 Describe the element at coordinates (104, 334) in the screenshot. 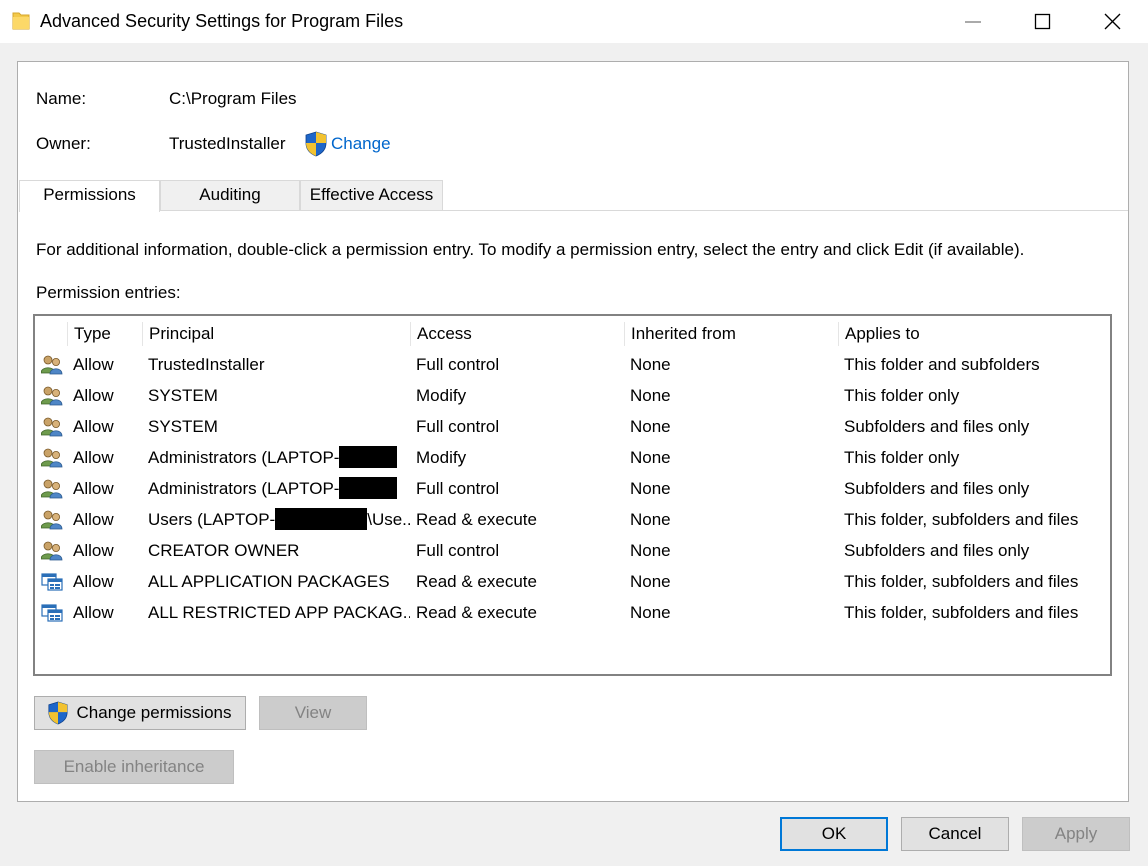

I see `column-type: Type` at that location.